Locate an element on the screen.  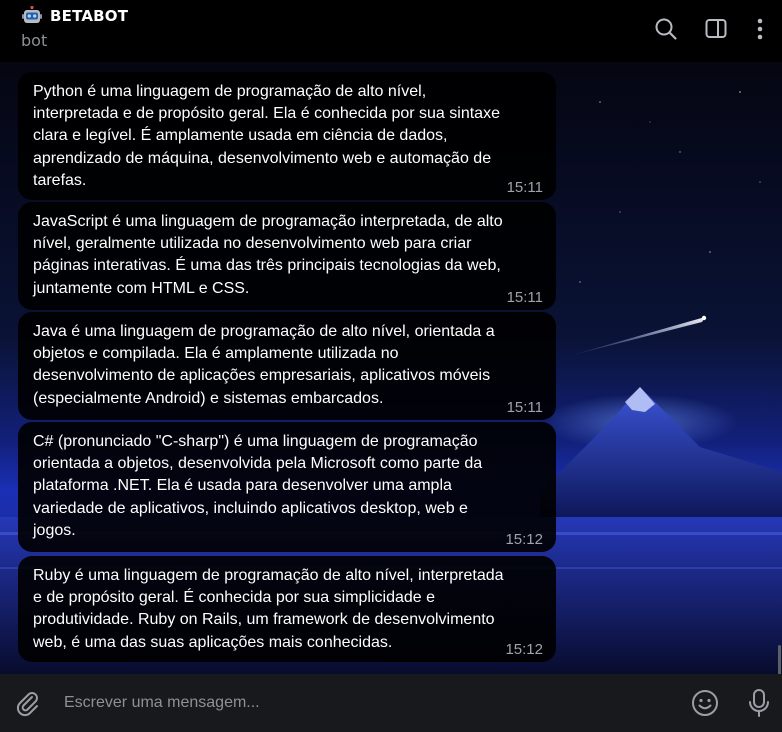
paperclip-icon is located at coordinates (28, 707).